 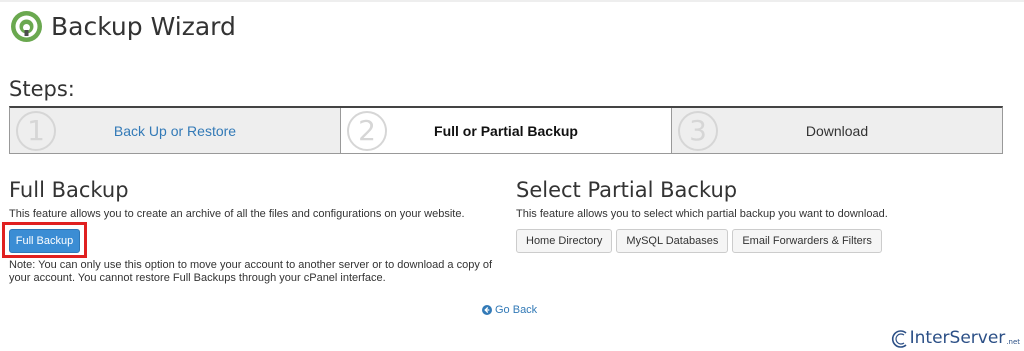 What do you see at coordinates (42, 89) in the screenshot?
I see `steps-heading: Steps:` at bounding box center [42, 89].